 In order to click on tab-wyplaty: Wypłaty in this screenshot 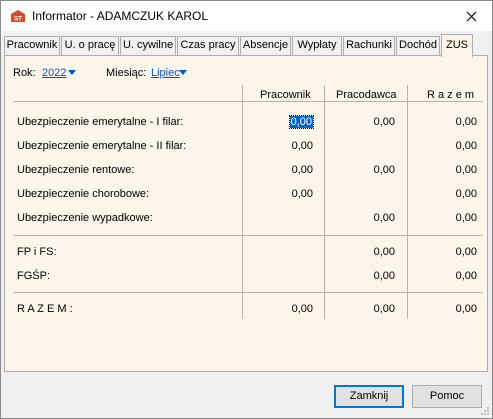, I will do `click(317, 45)`.